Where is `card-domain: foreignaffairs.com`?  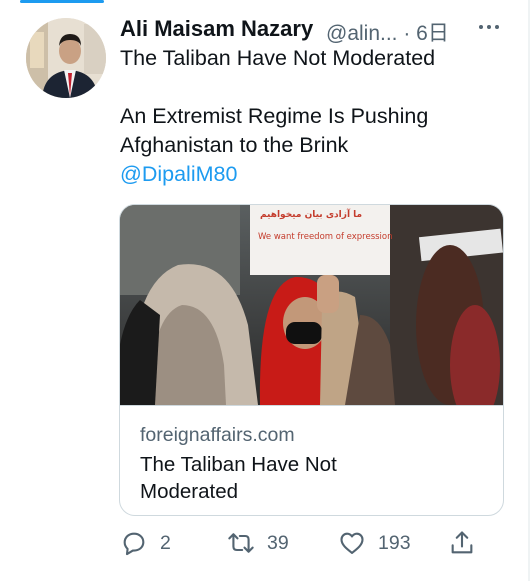 card-domain: foreignaffairs.com is located at coordinates (217, 435).